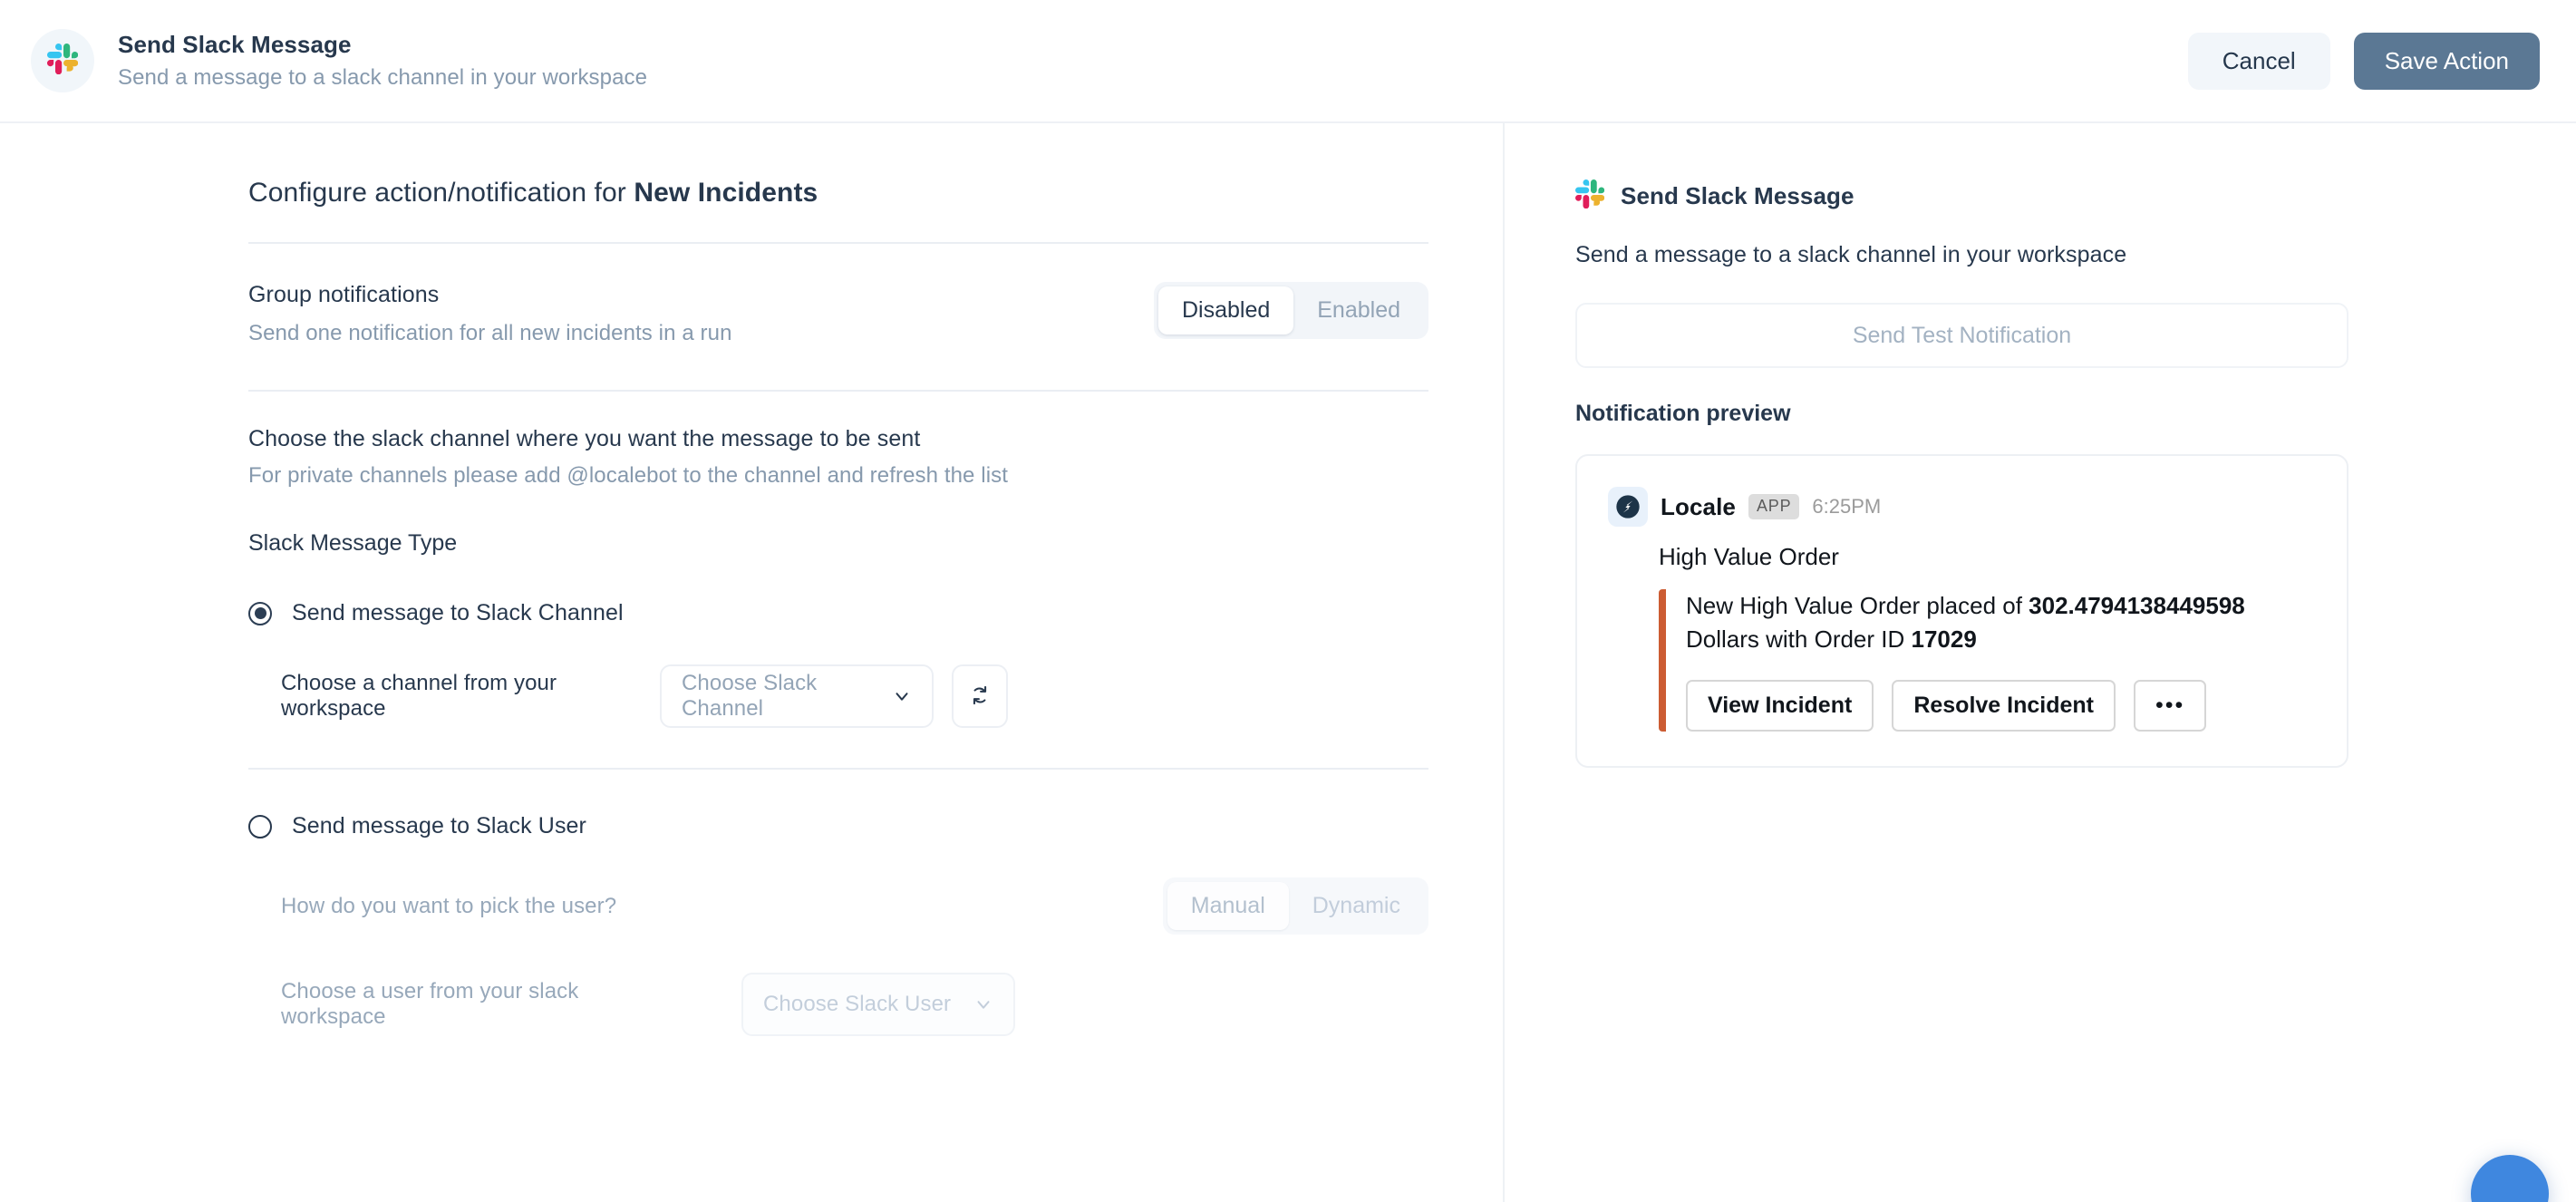 The height and width of the screenshot is (1202, 2576). Describe the element at coordinates (1857, 605) in the screenshot. I see `preview-text-part-1: New High Value Order placed of` at that location.